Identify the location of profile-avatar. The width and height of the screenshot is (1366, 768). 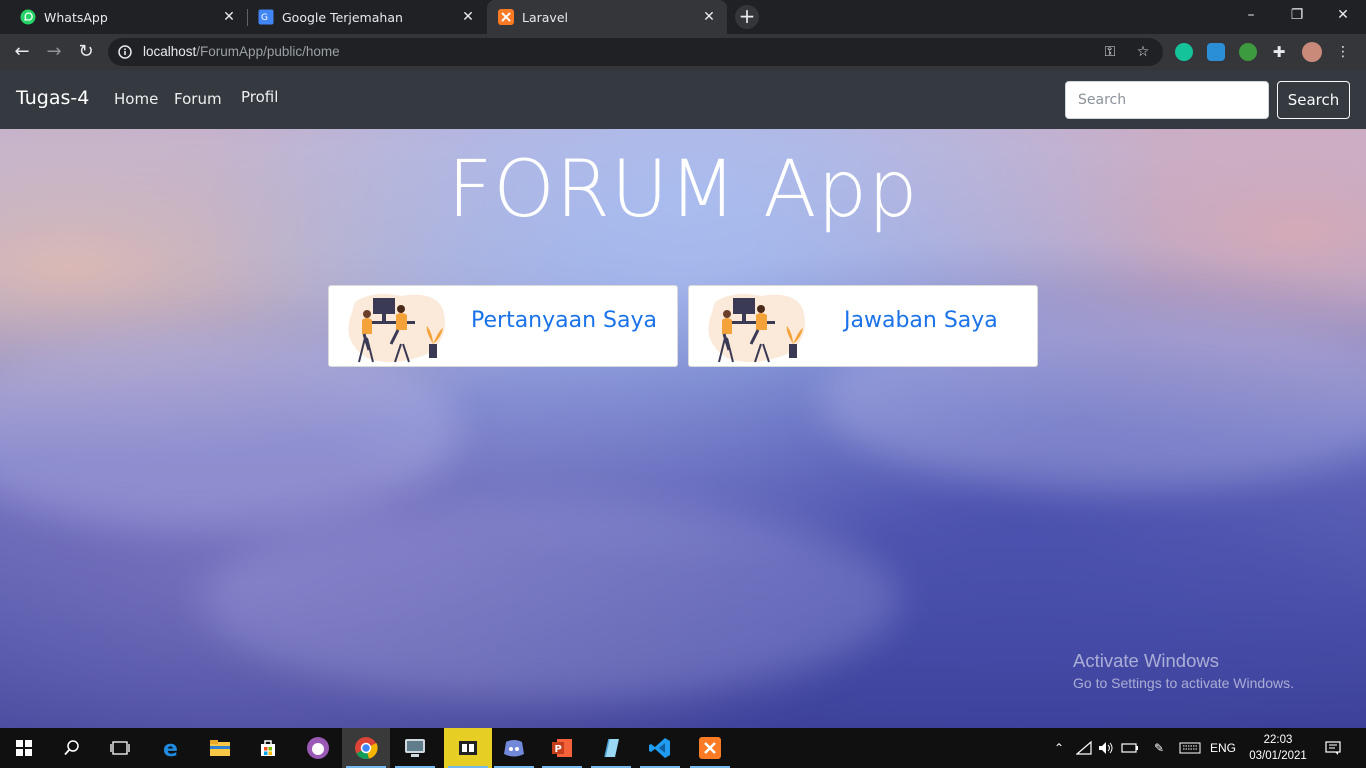
(1312, 52).